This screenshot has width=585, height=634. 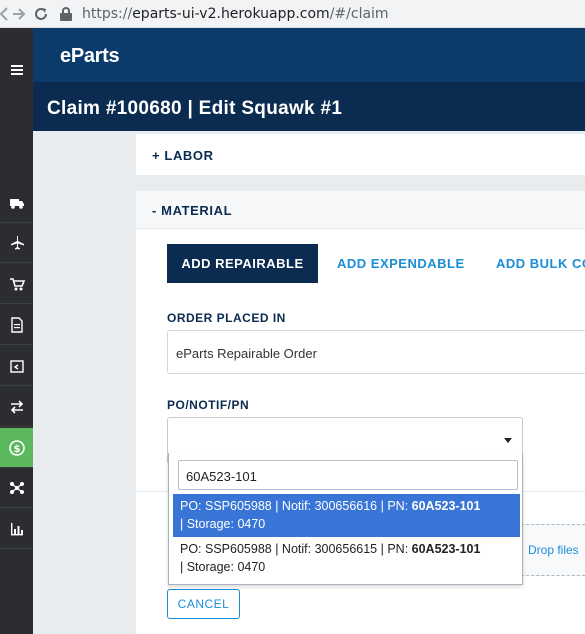 What do you see at coordinates (4, 14) in the screenshot?
I see `back-icon` at bounding box center [4, 14].